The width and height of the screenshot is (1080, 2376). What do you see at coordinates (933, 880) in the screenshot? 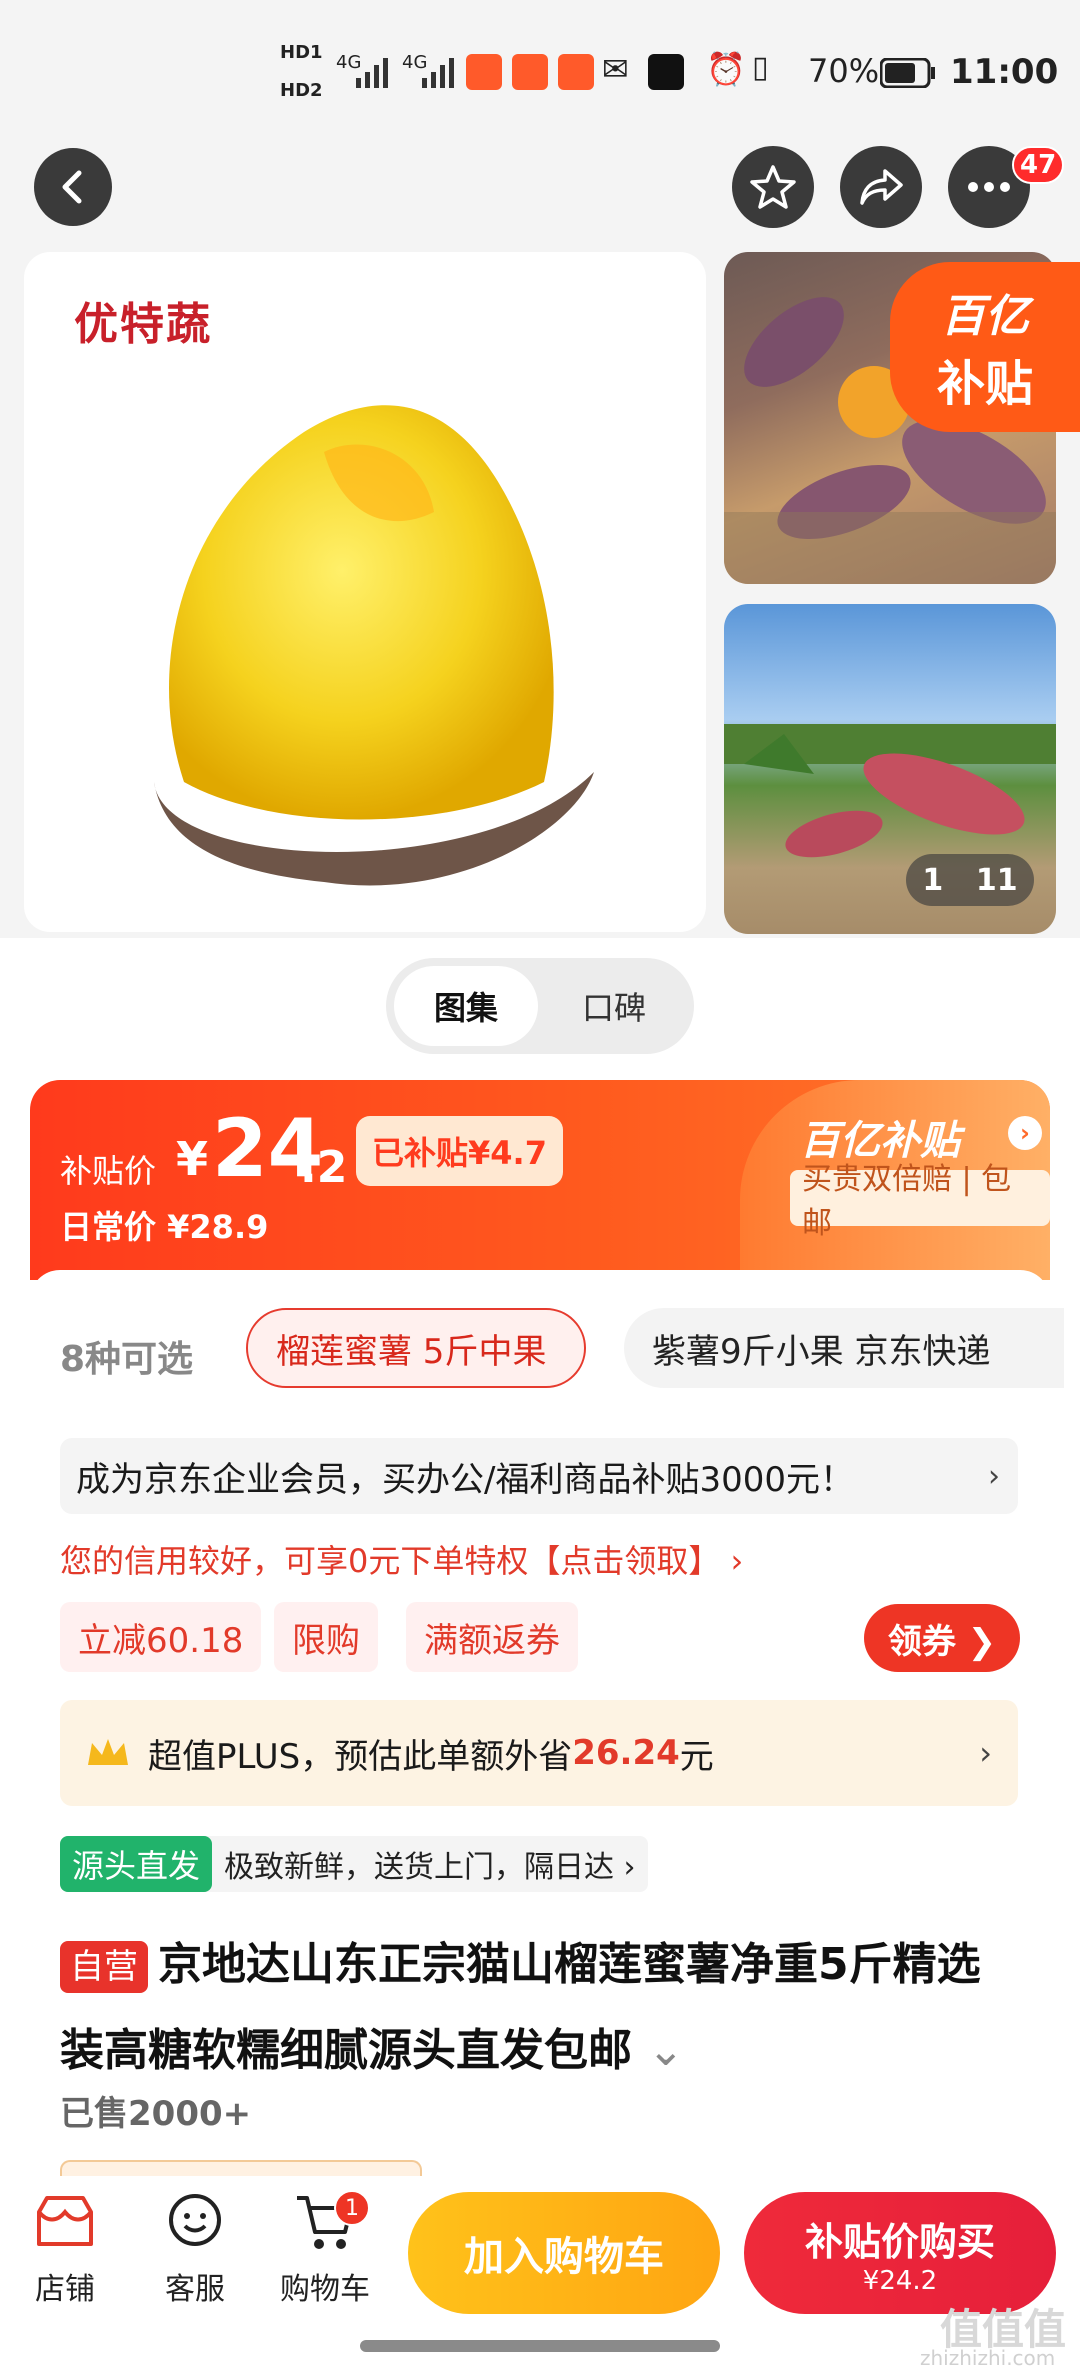
I see `image-counter-current: 1` at bounding box center [933, 880].